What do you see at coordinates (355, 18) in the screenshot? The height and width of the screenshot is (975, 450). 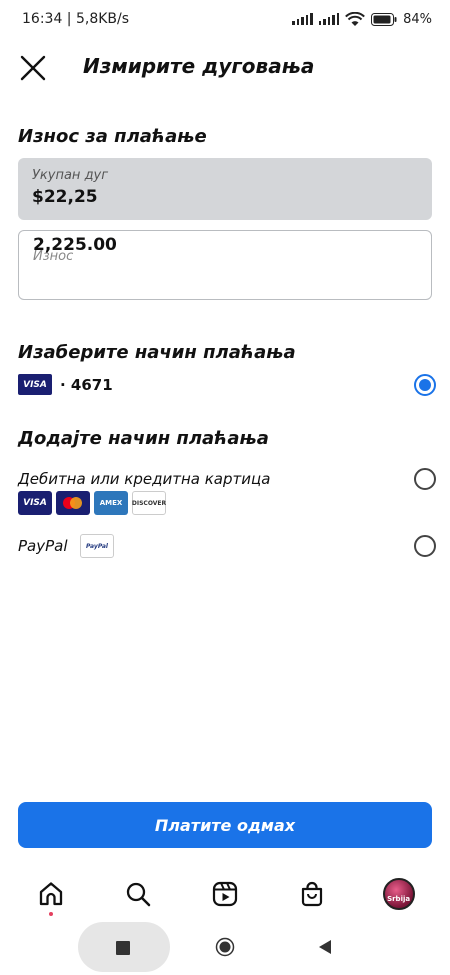 I see `wifi-icon` at bounding box center [355, 18].